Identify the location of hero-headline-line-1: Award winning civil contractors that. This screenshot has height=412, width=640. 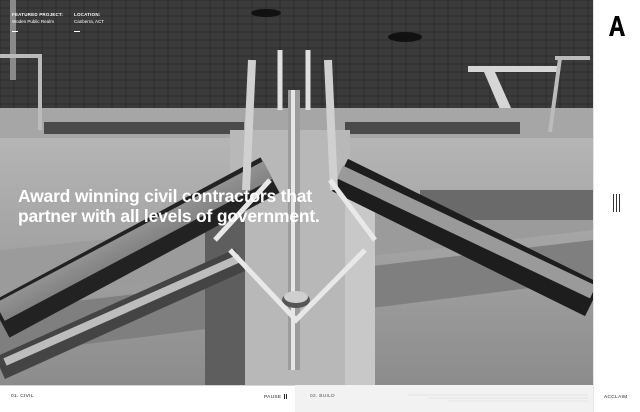
(165, 196).